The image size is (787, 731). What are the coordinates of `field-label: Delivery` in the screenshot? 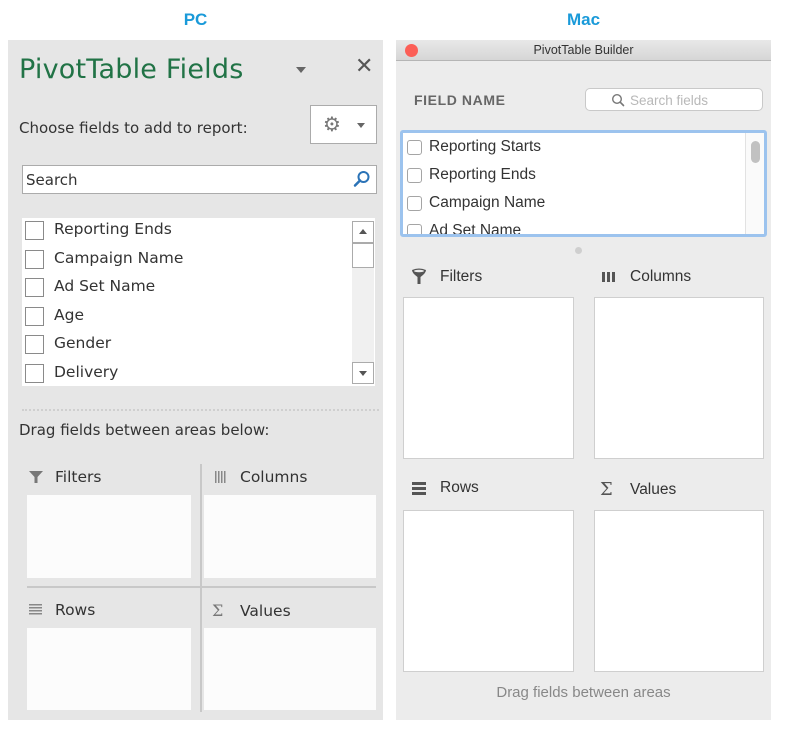 It's located at (86, 372).